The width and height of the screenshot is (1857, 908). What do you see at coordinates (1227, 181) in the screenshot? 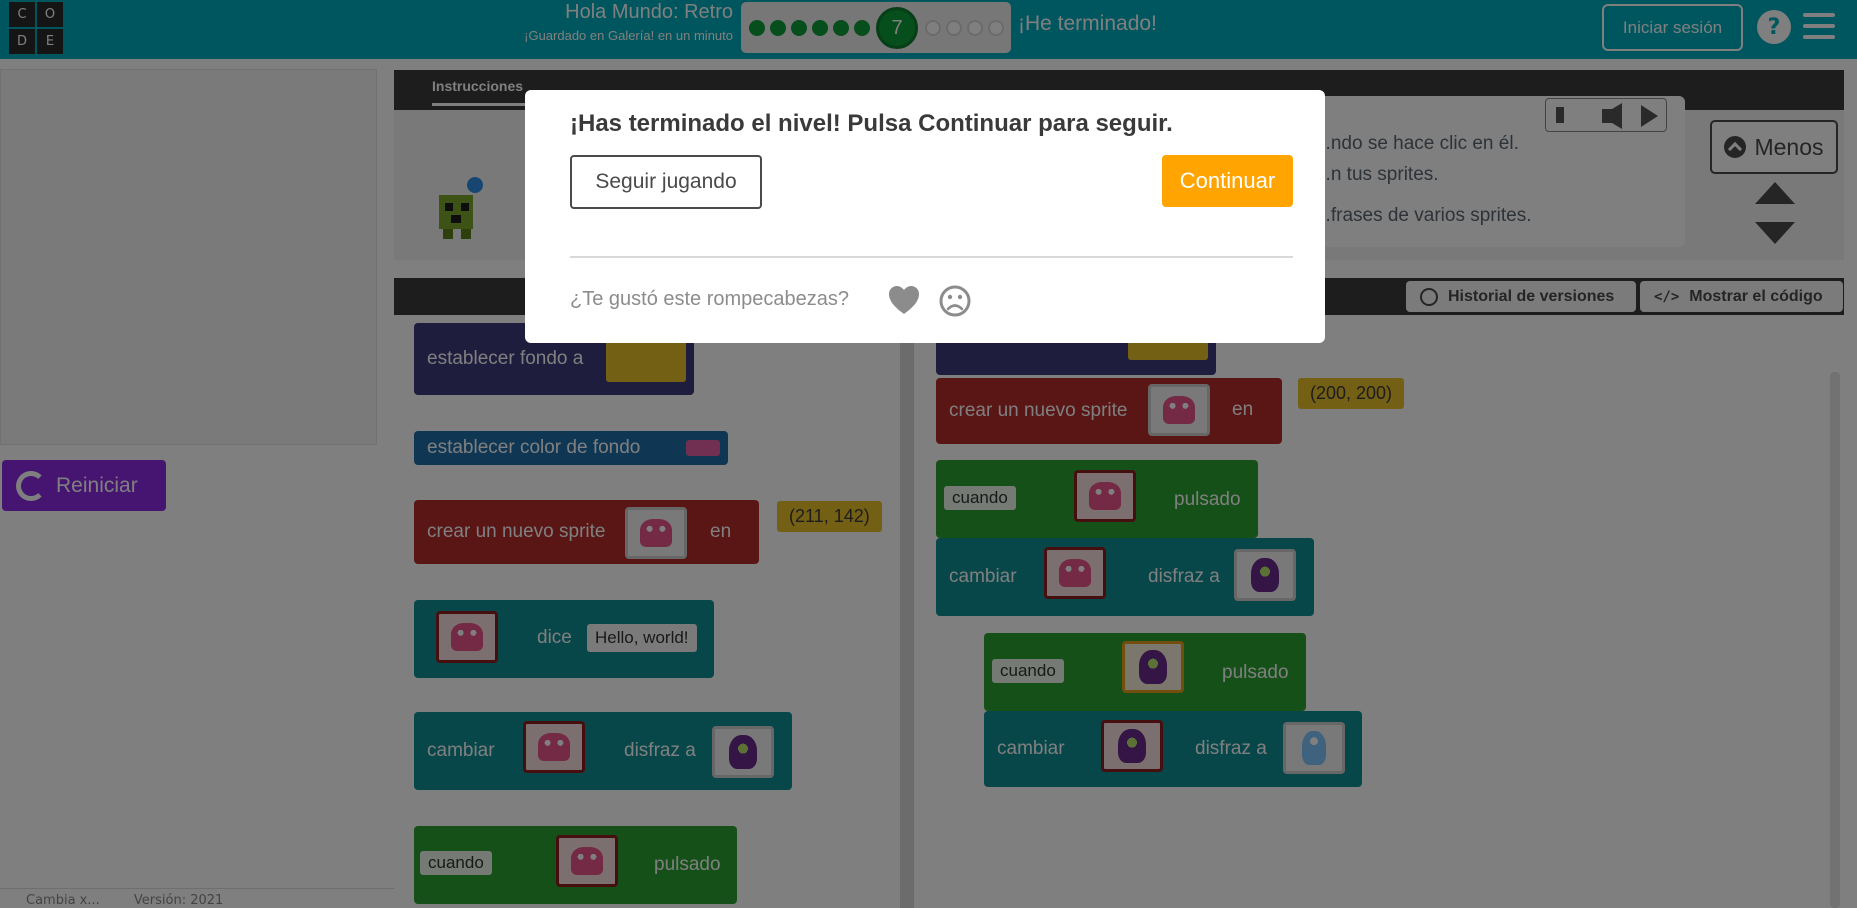
I see `continue-button: Continuar` at bounding box center [1227, 181].